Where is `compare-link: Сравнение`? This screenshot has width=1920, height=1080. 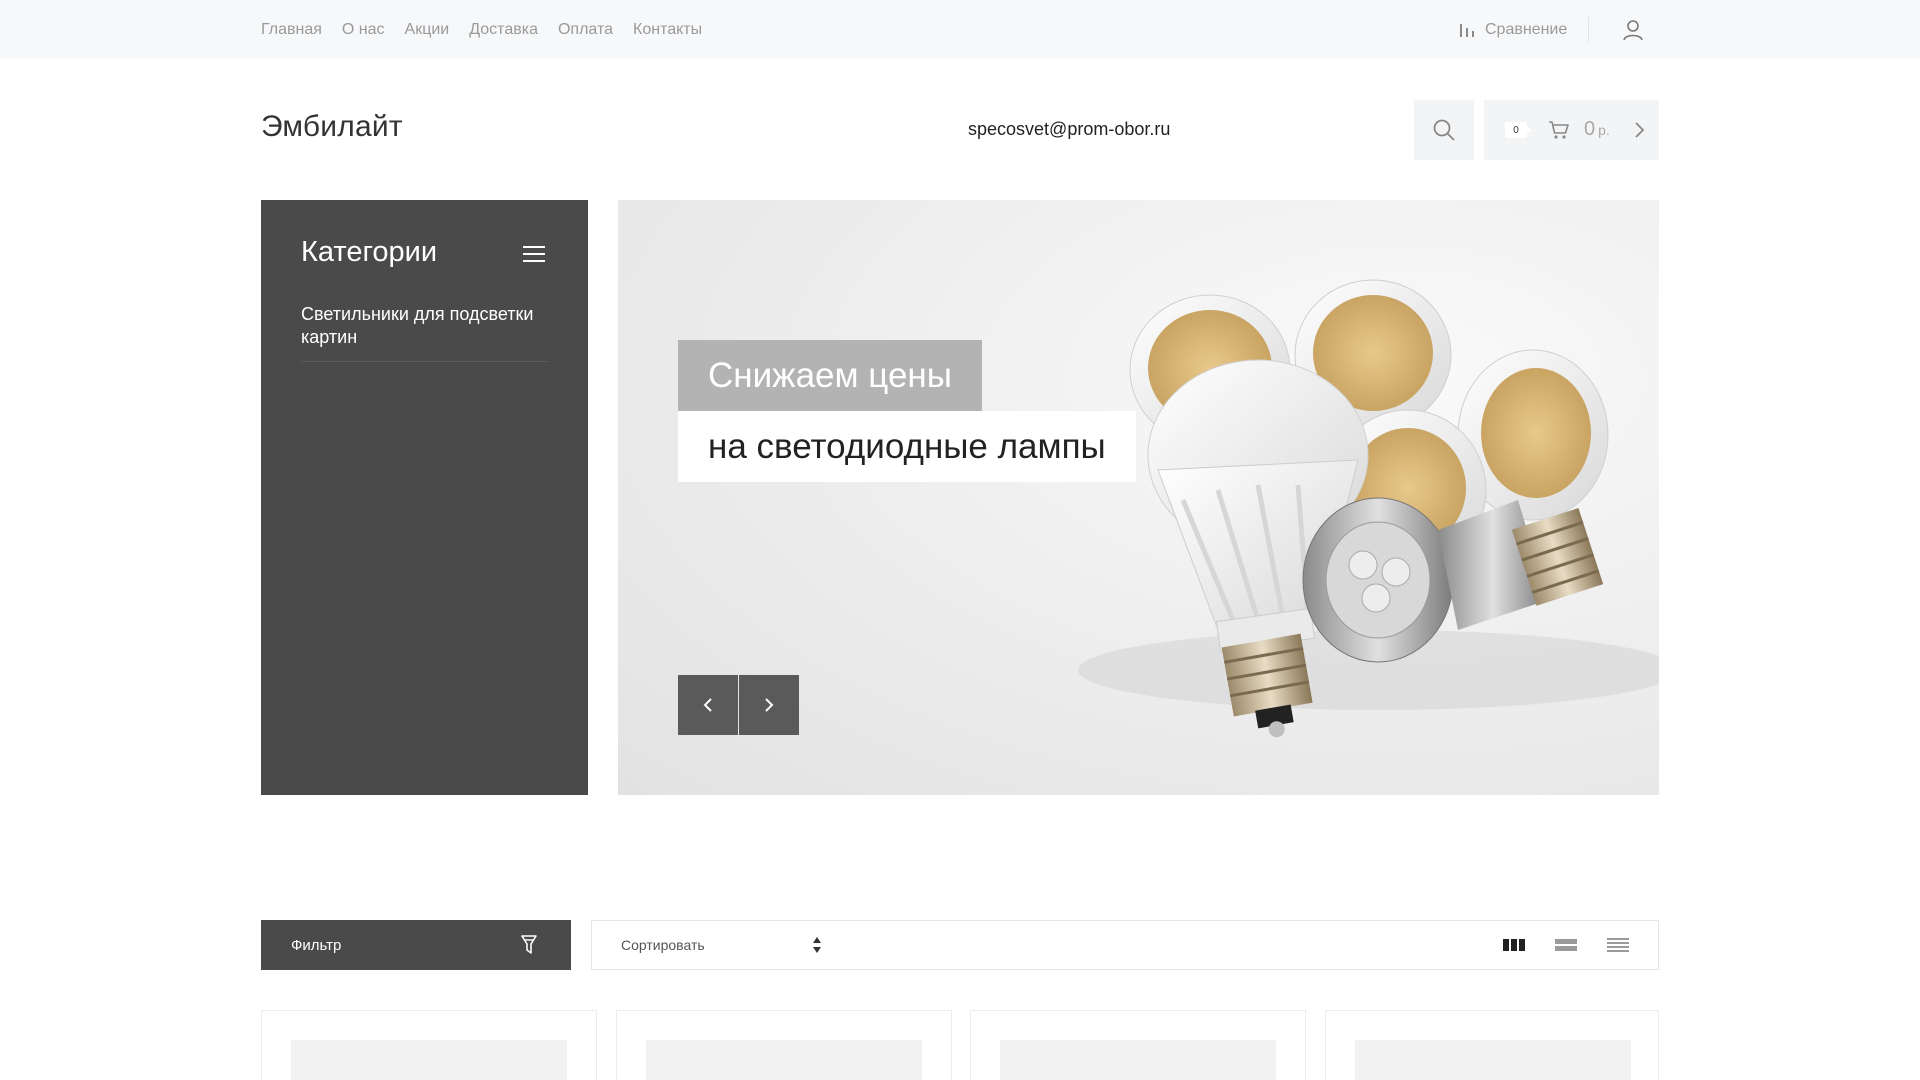 compare-link: Сравнение is located at coordinates (1513, 29).